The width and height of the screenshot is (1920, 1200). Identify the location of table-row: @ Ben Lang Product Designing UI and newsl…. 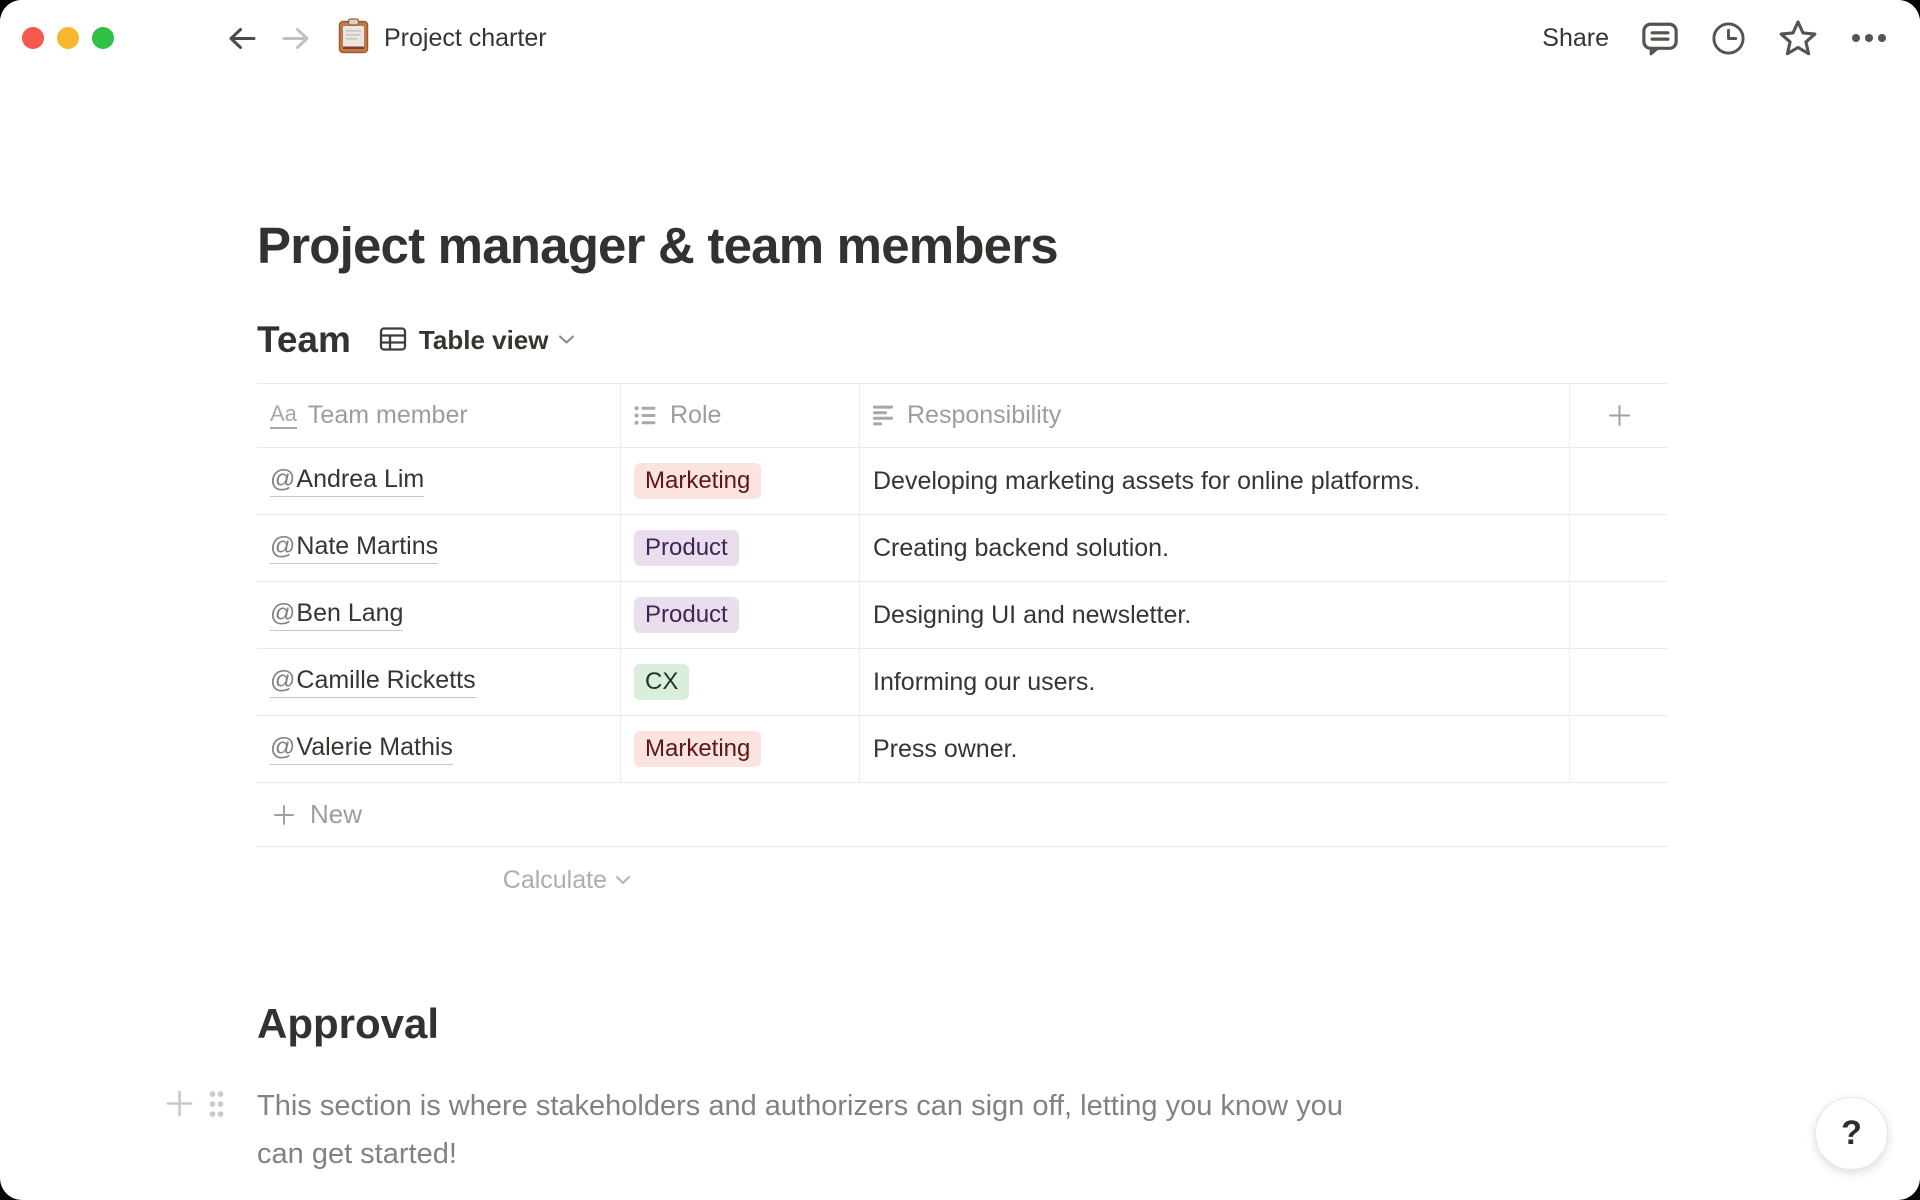
(962, 615).